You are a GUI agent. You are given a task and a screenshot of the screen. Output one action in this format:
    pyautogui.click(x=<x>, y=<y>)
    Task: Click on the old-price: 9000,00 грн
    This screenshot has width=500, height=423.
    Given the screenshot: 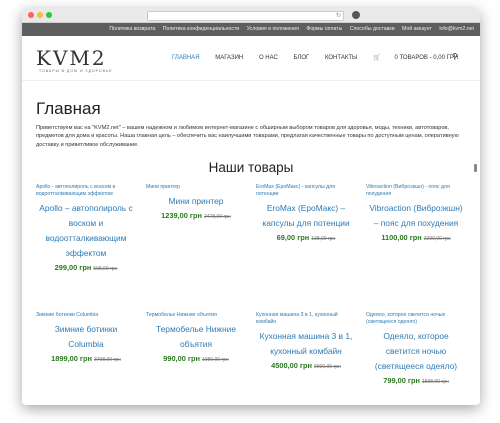 What is the action you would take?
    pyautogui.click(x=327, y=366)
    